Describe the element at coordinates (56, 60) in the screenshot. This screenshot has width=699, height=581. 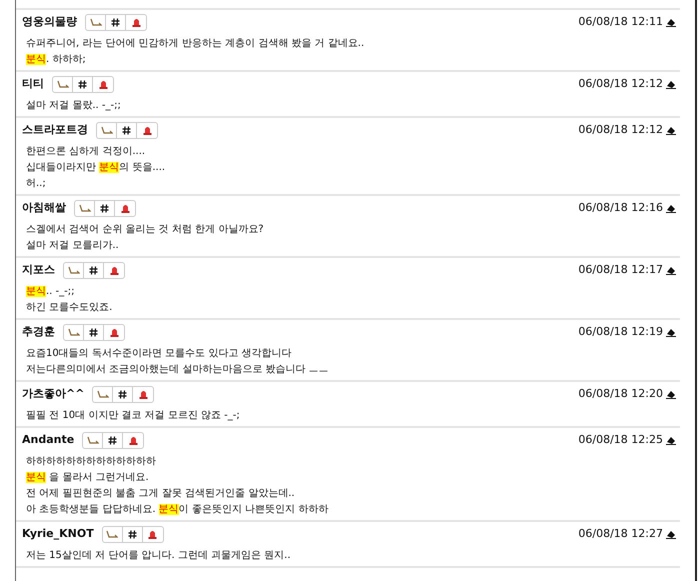
I see `comment-line: 분식. 하하하;` at that location.